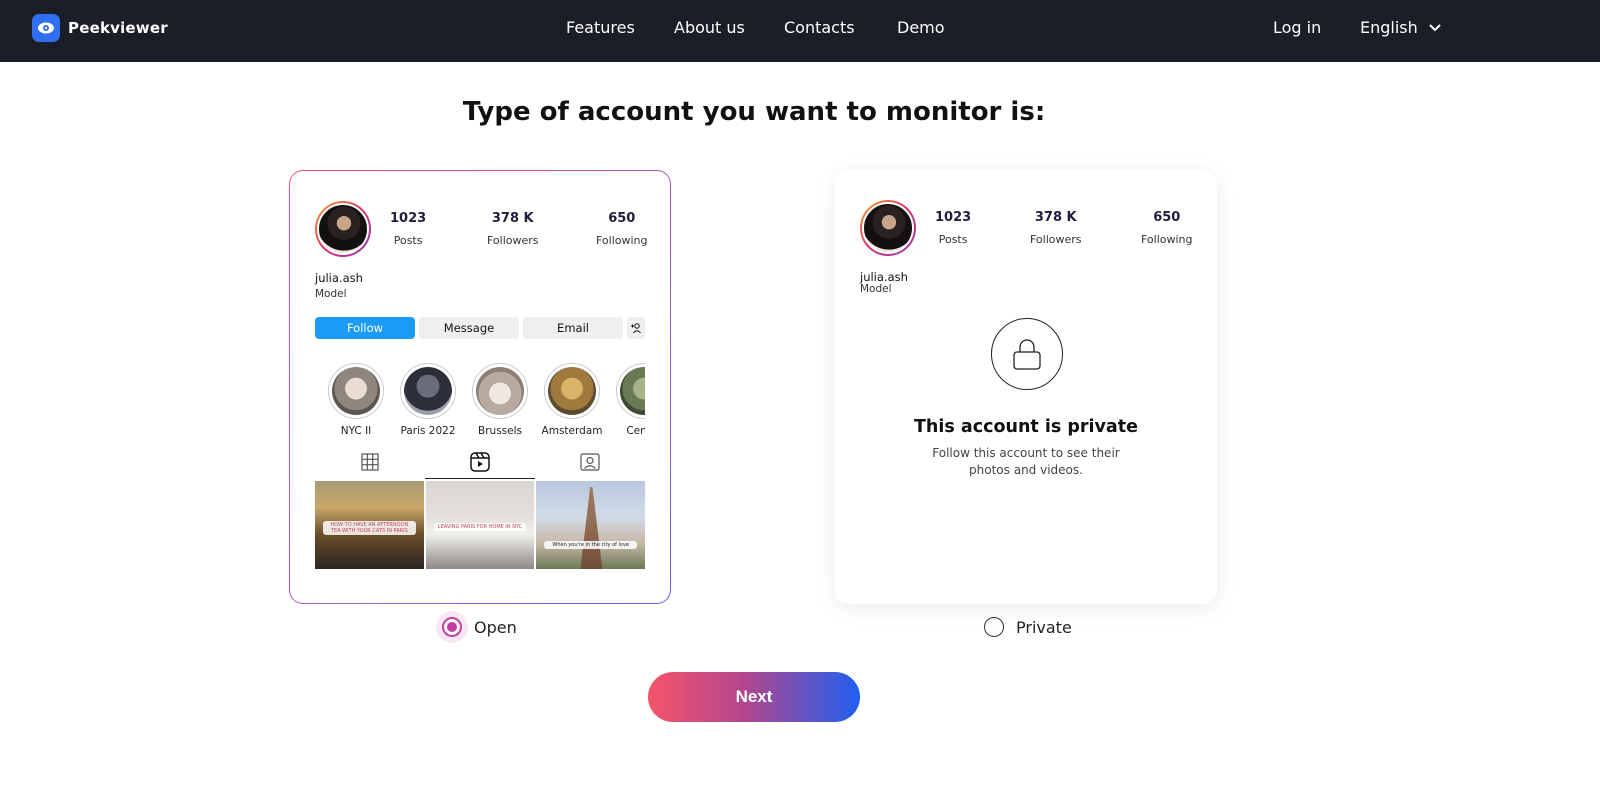 The height and width of the screenshot is (805, 1600). Describe the element at coordinates (754, 697) in the screenshot. I see `next-button: Next` at that location.